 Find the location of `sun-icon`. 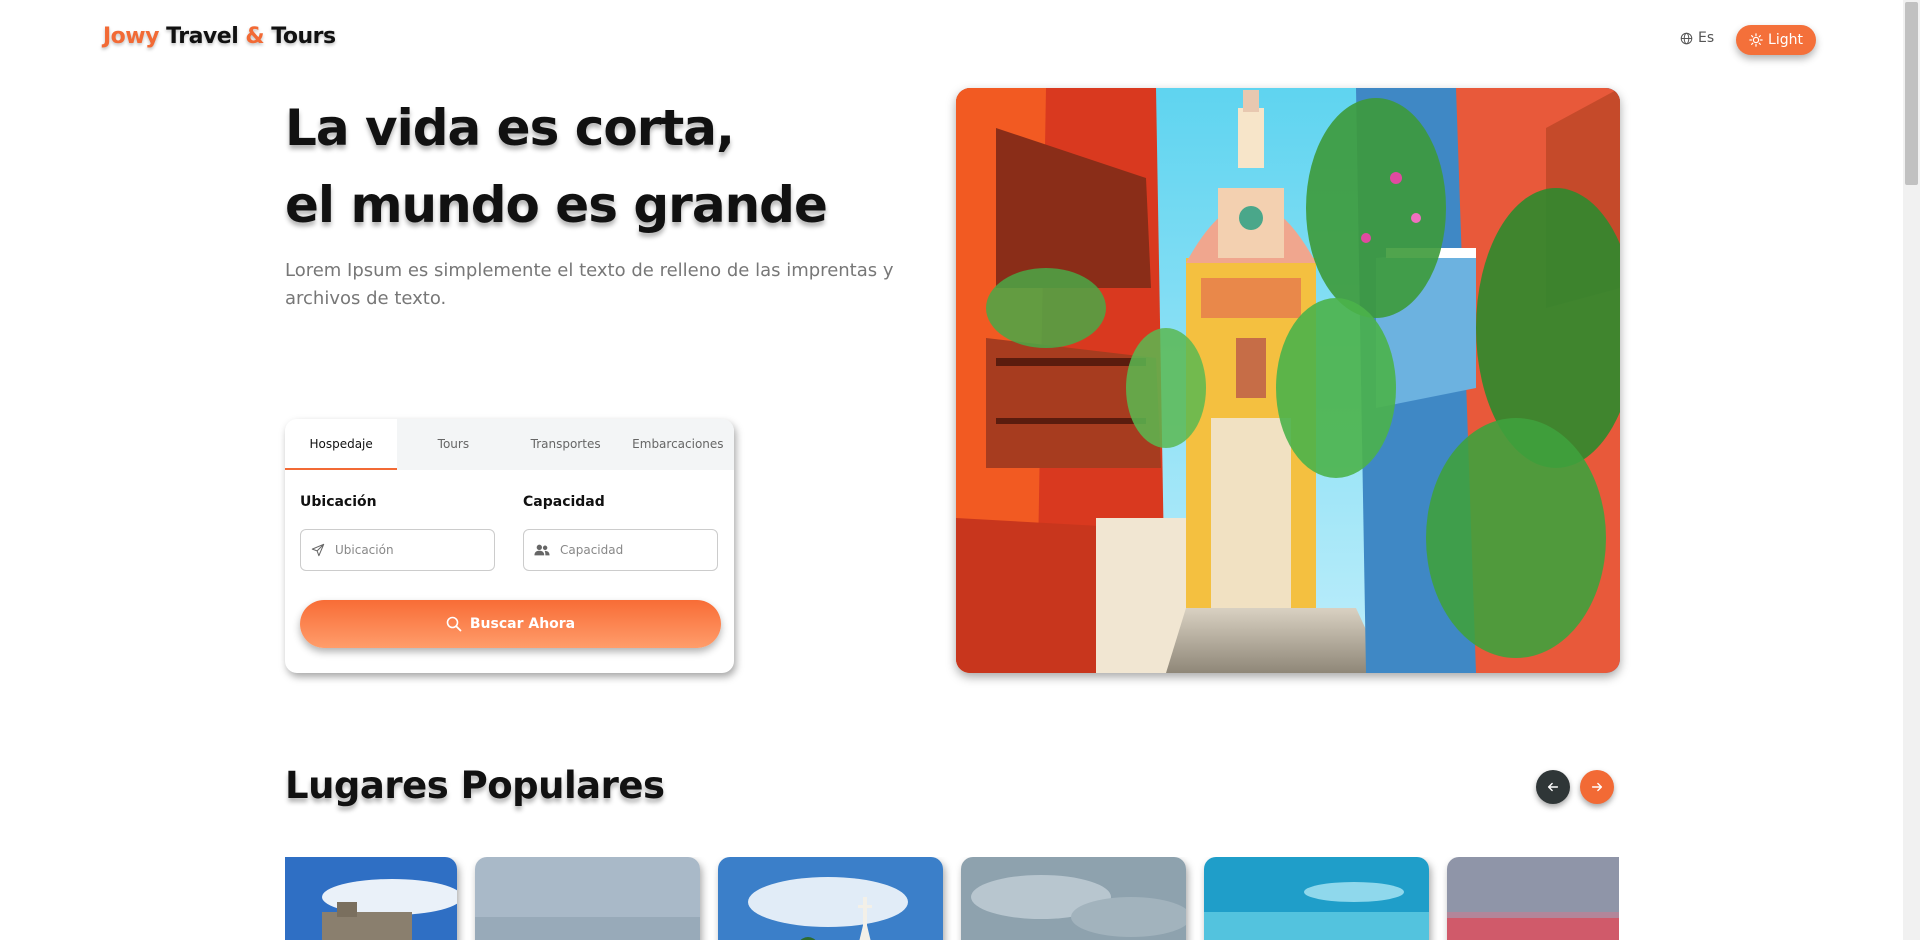

sun-icon is located at coordinates (1756, 40).